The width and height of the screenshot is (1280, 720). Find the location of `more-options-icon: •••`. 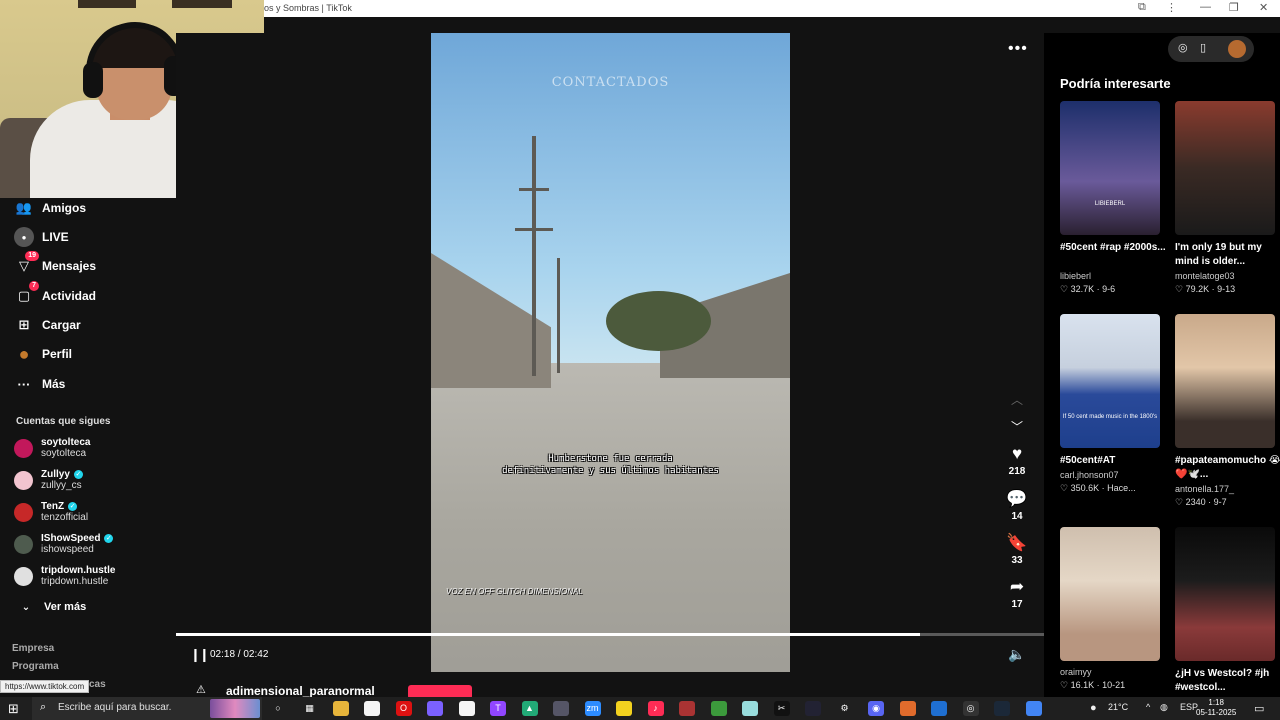

more-options-icon: ••• is located at coordinates (1018, 49).